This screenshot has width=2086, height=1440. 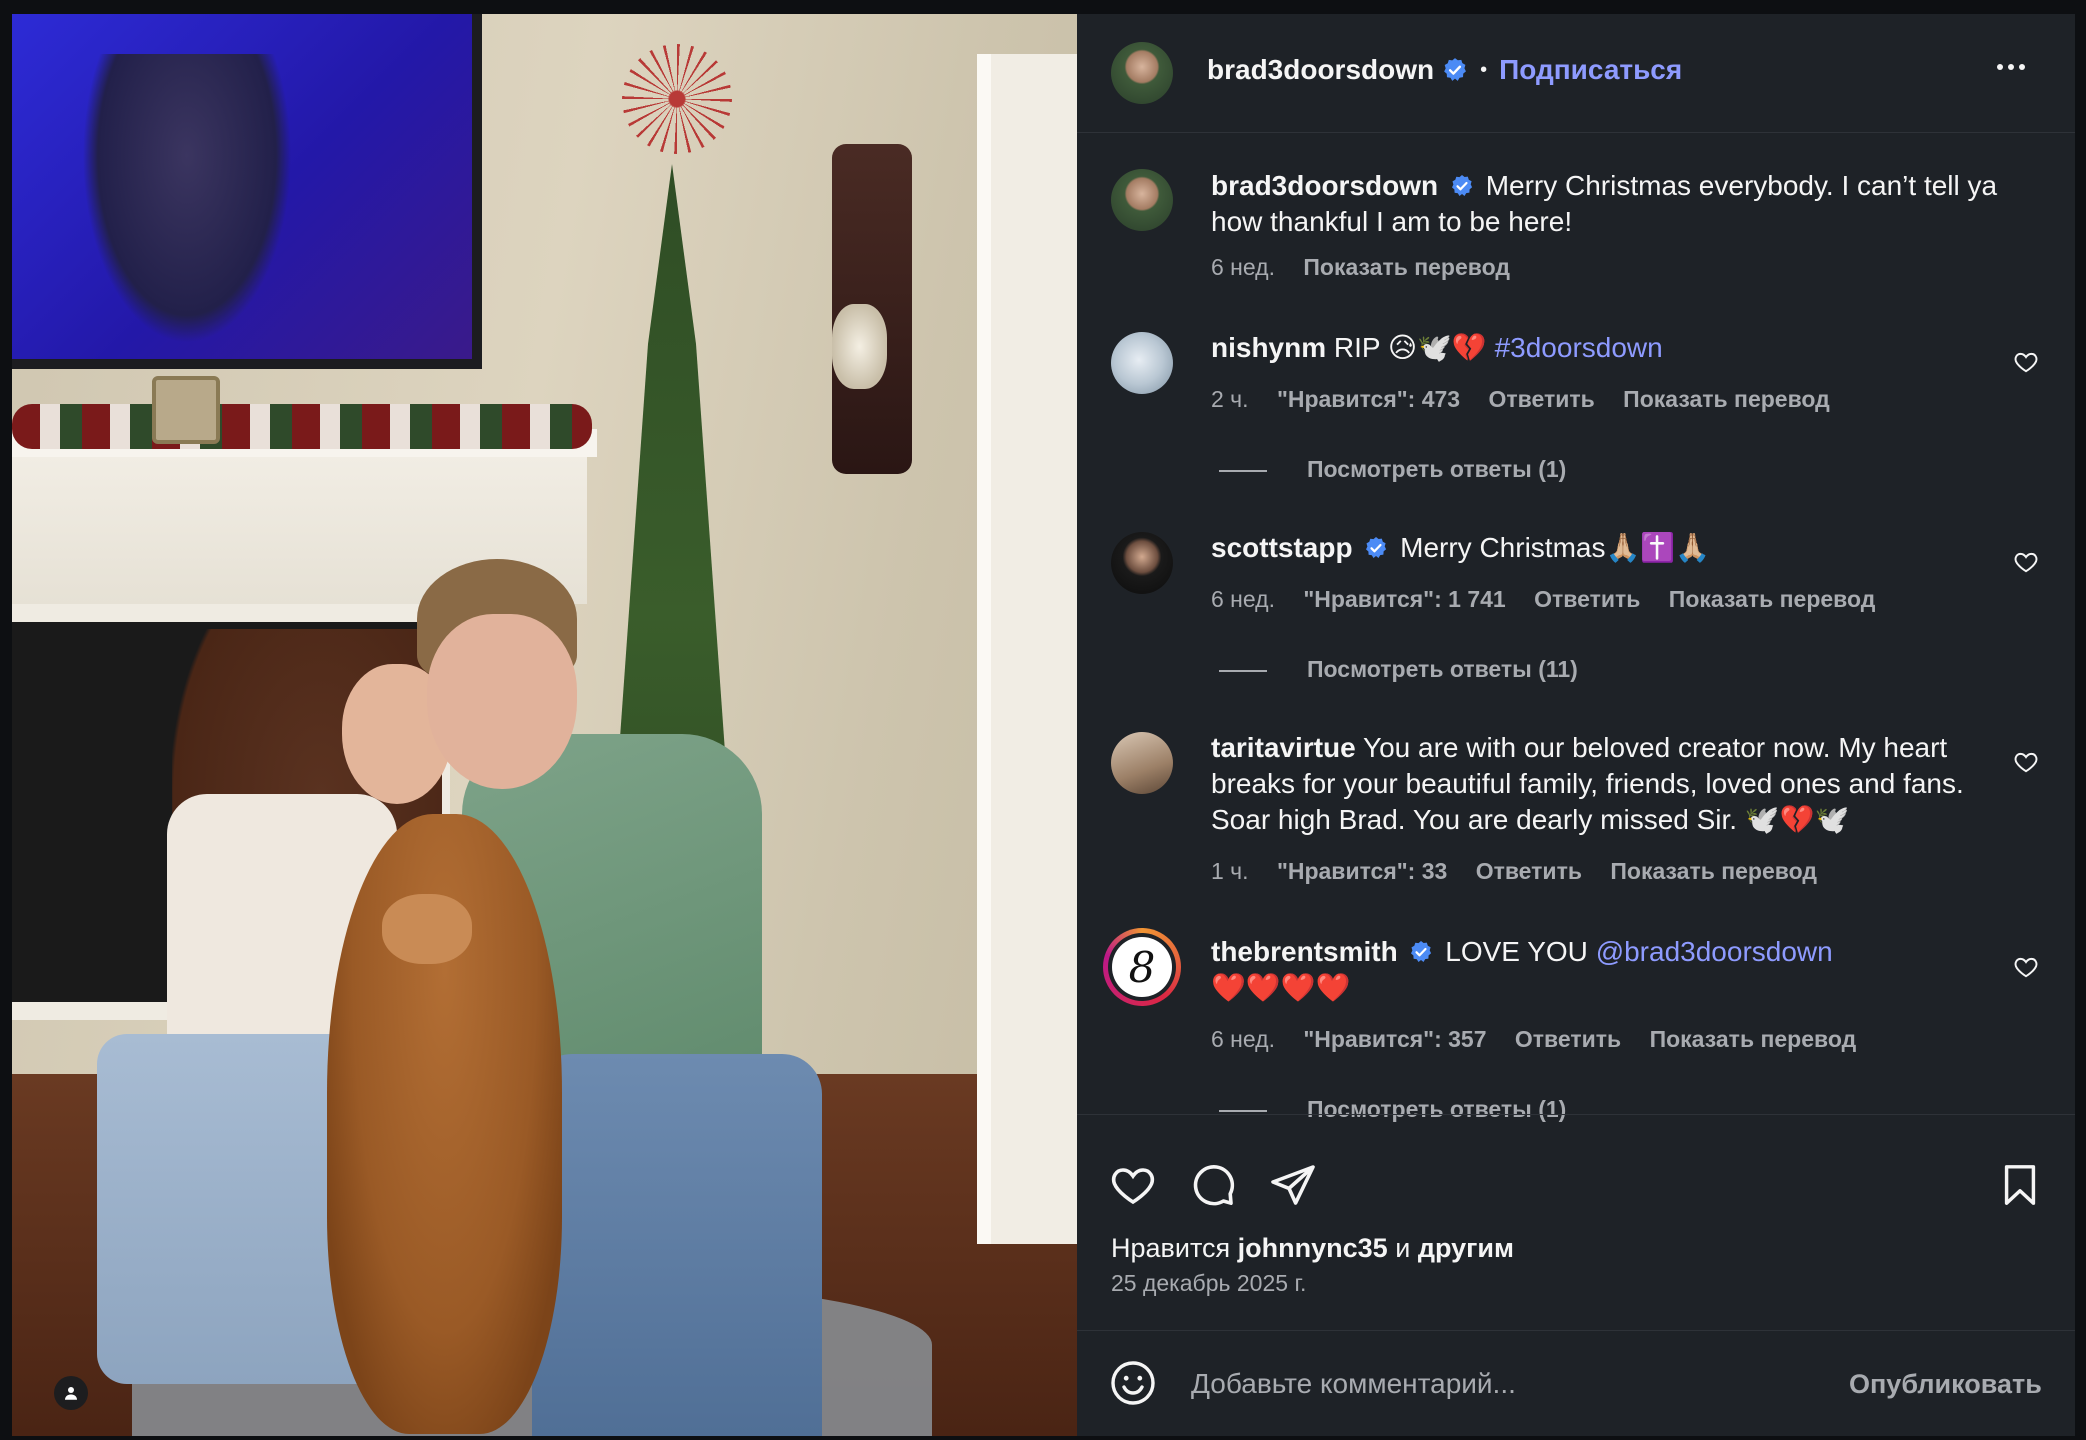 What do you see at coordinates (1368, 399) in the screenshot?
I see `comment-likes-count: "Нравится": 473` at bounding box center [1368, 399].